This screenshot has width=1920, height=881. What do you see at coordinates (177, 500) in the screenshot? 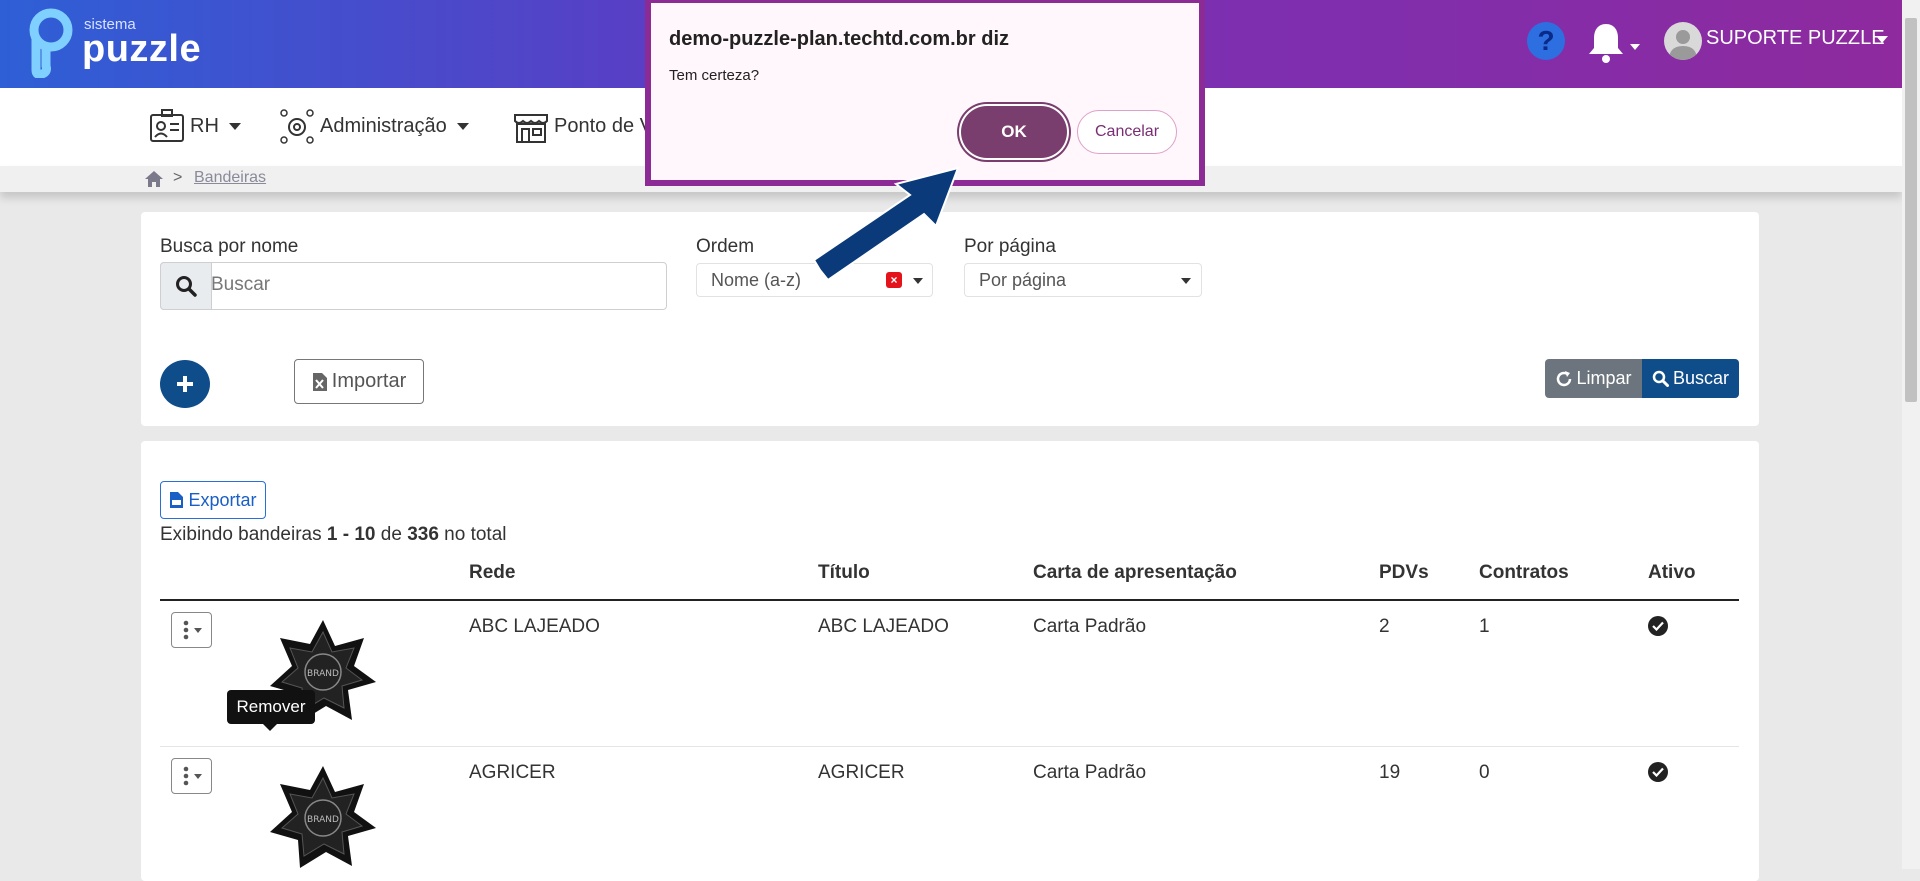
I see `file-csv-icon` at bounding box center [177, 500].